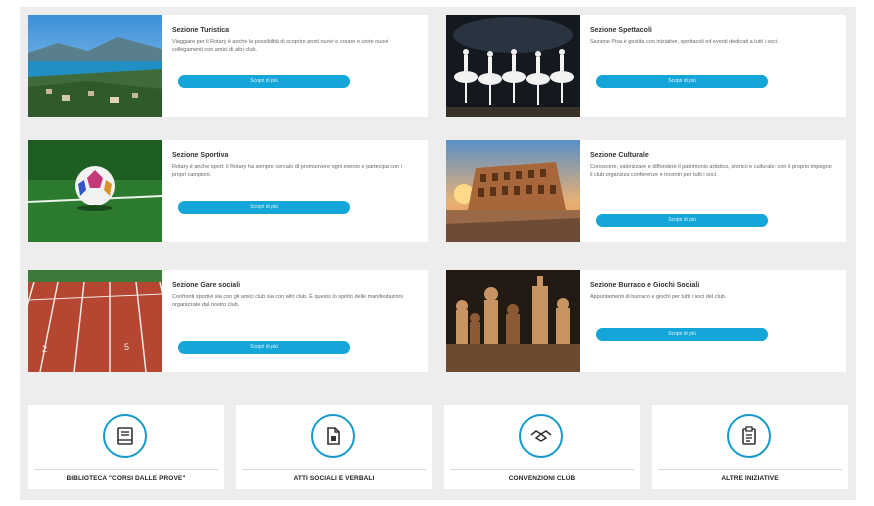 Image resolution: width=874 pixels, height=506 pixels. Describe the element at coordinates (542, 478) in the screenshot. I see `tile-label: CONVENZIONI CLUB` at that location.